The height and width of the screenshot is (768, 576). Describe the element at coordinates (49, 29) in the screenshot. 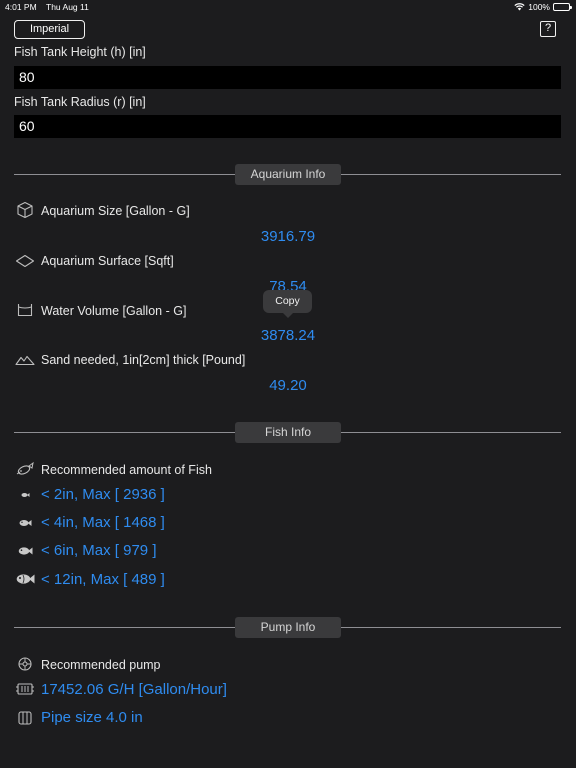

I see `unit-toggle-button: Imperial` at that location.